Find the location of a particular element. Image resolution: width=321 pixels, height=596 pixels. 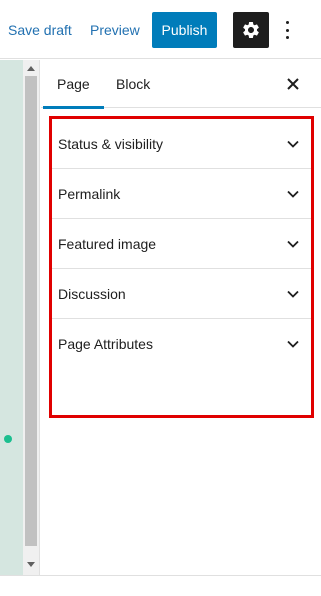

panel-title: Status & visibility is located at coordinates (111, 144).